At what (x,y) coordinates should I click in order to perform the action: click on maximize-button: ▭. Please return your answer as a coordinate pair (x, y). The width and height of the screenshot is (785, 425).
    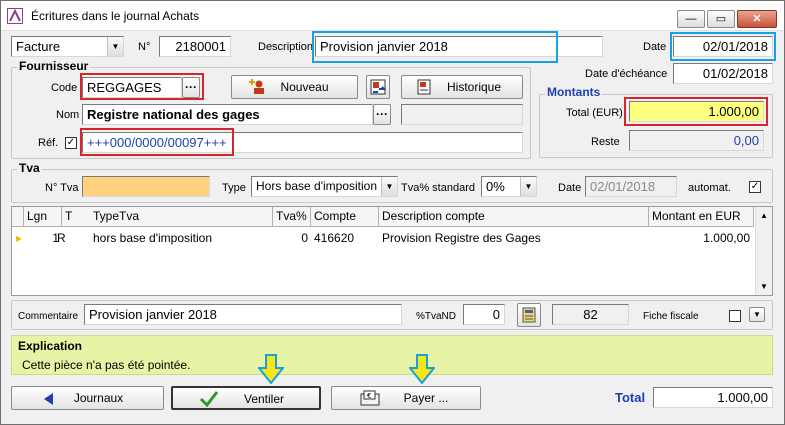
    Looking at the image, I should click on (721, 19).